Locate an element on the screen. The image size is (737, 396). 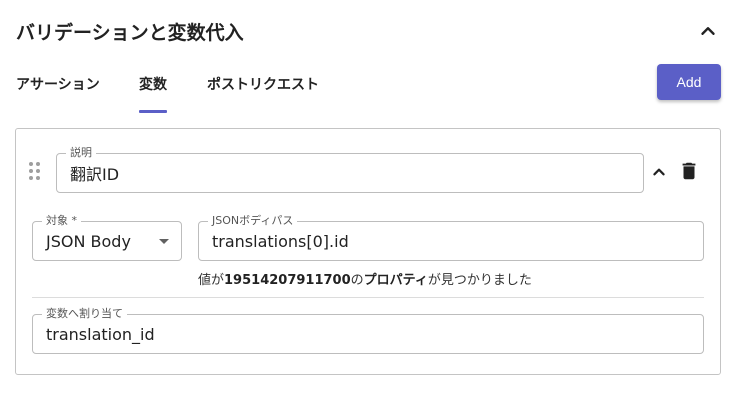
helper-middle: の is located at coordinates (357, 280).